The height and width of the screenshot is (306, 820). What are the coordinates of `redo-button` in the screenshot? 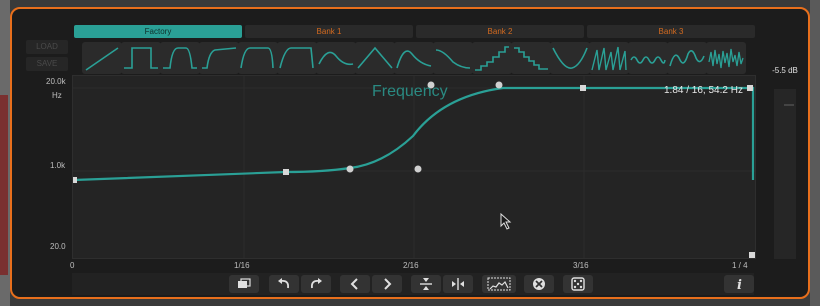 It's located at (316, 284).